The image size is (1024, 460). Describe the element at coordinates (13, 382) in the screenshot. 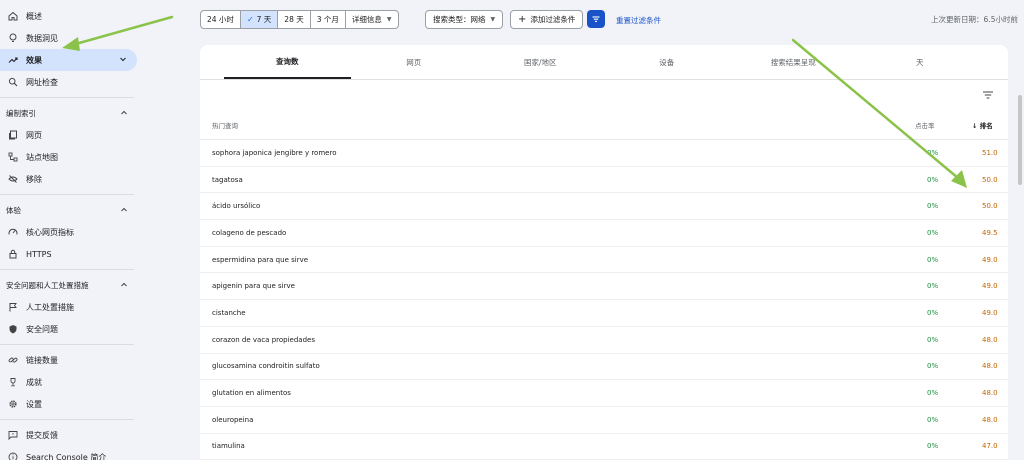

I see `trophy-icon` at that location.